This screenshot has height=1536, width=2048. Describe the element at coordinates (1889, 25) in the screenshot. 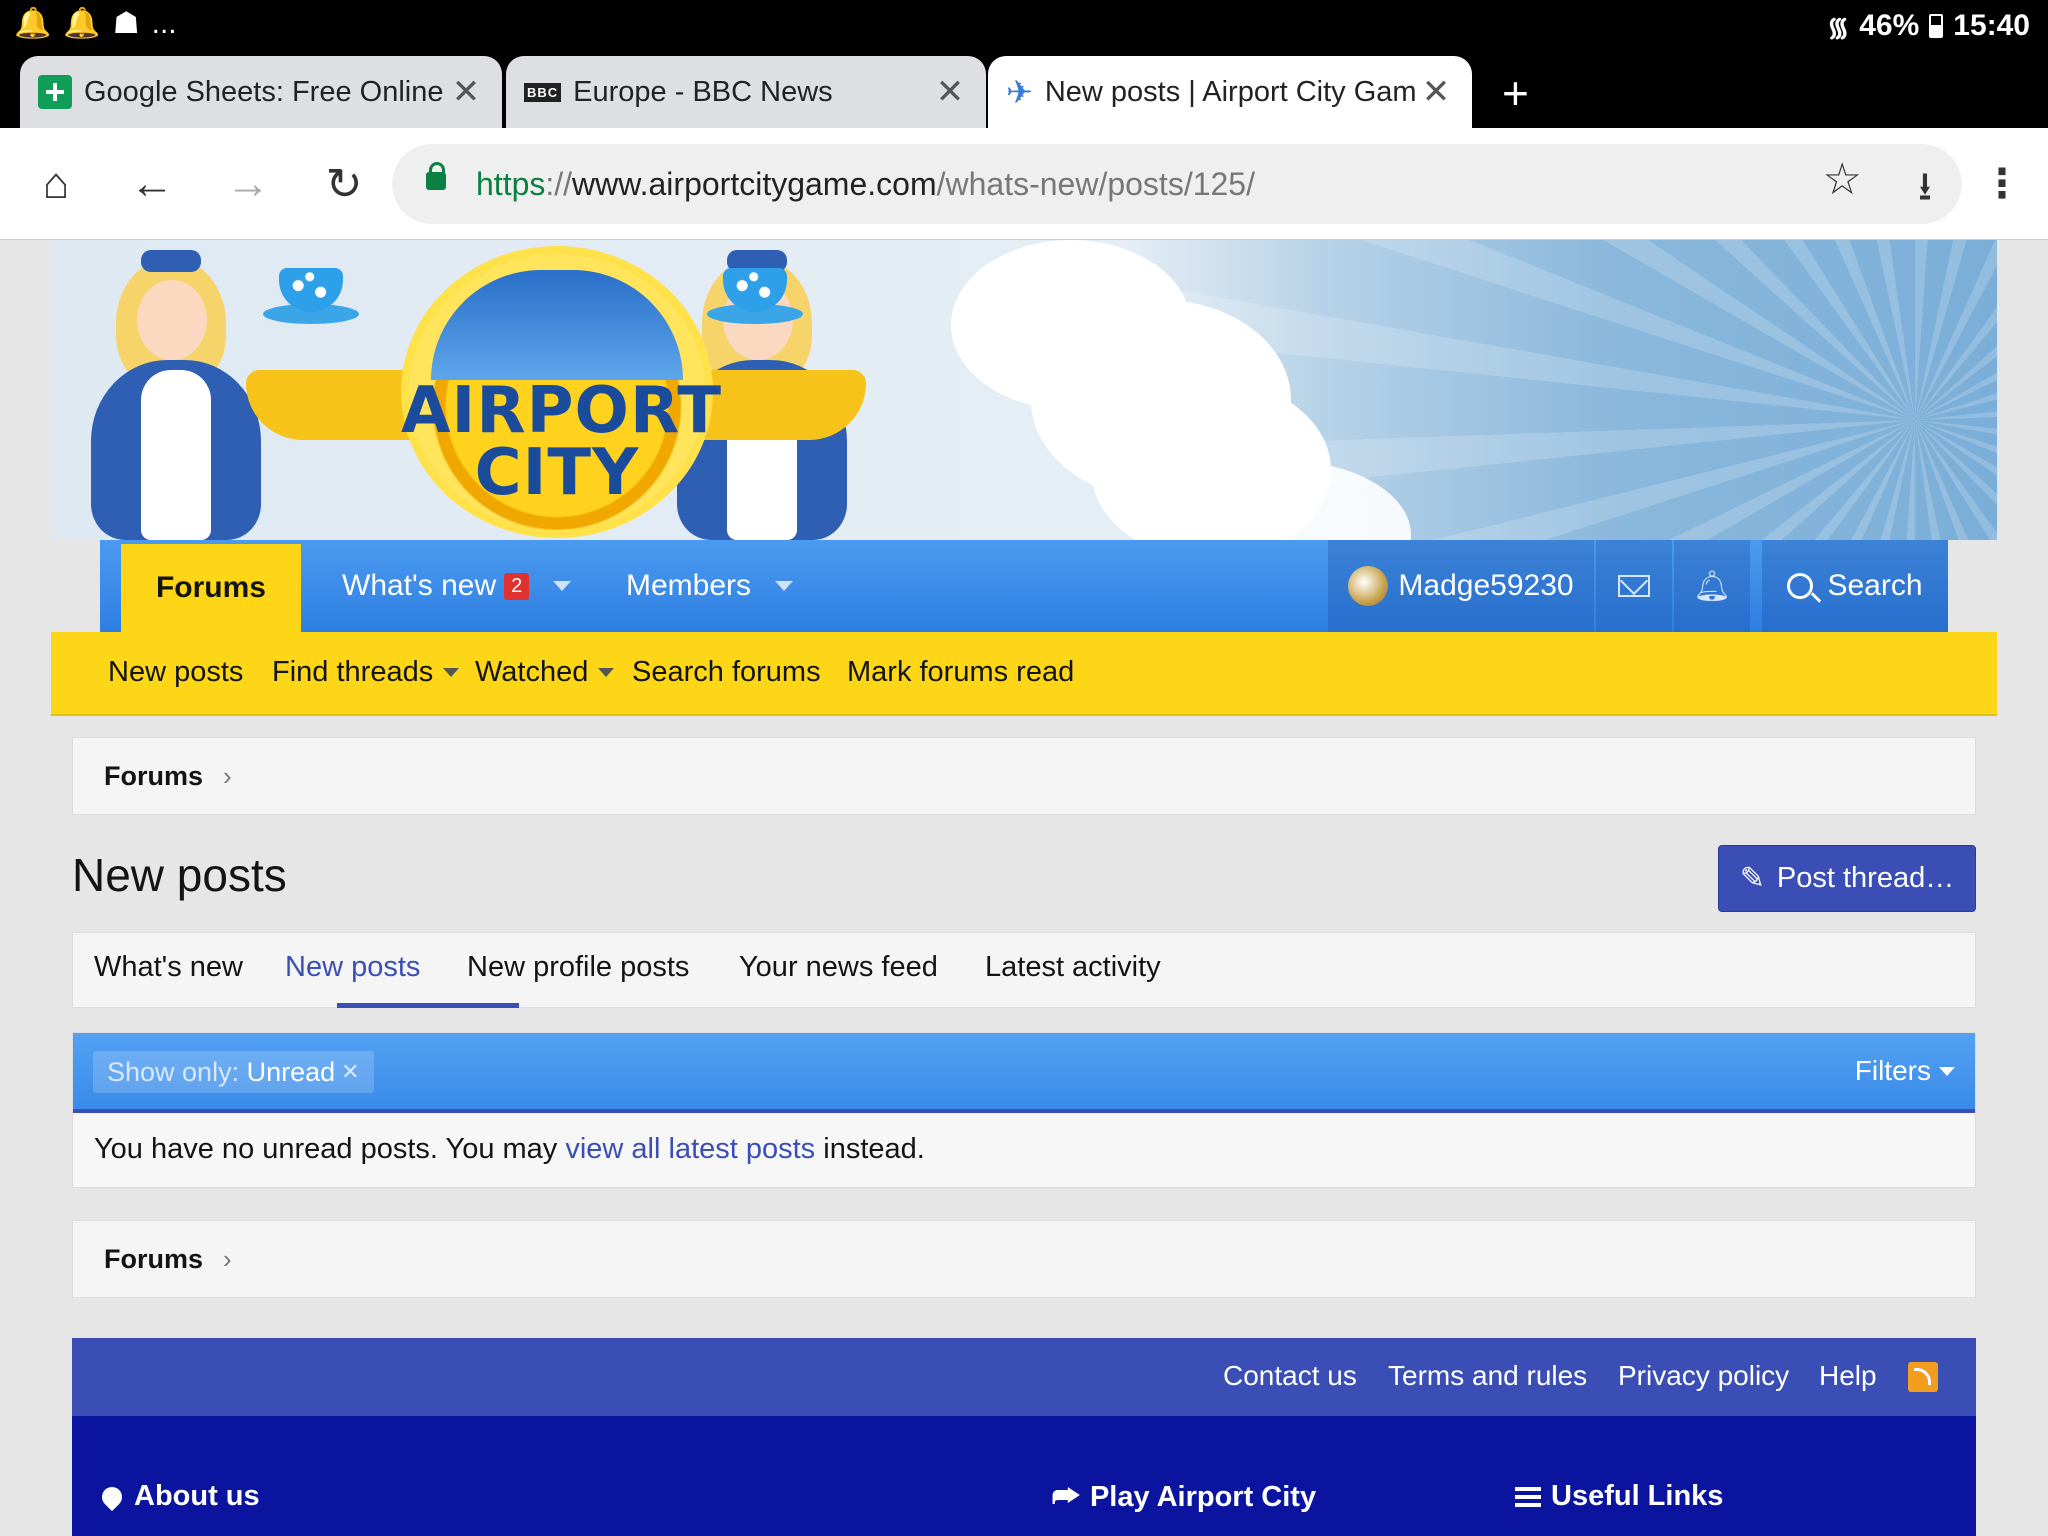

I see `battery-percent: 46%` at that location.